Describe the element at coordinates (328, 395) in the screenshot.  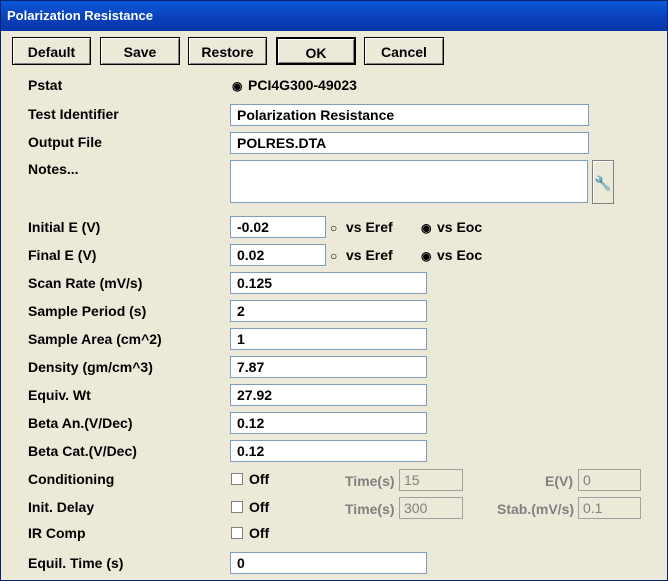
I see `equiv-wt-field: 27.92` at that location.